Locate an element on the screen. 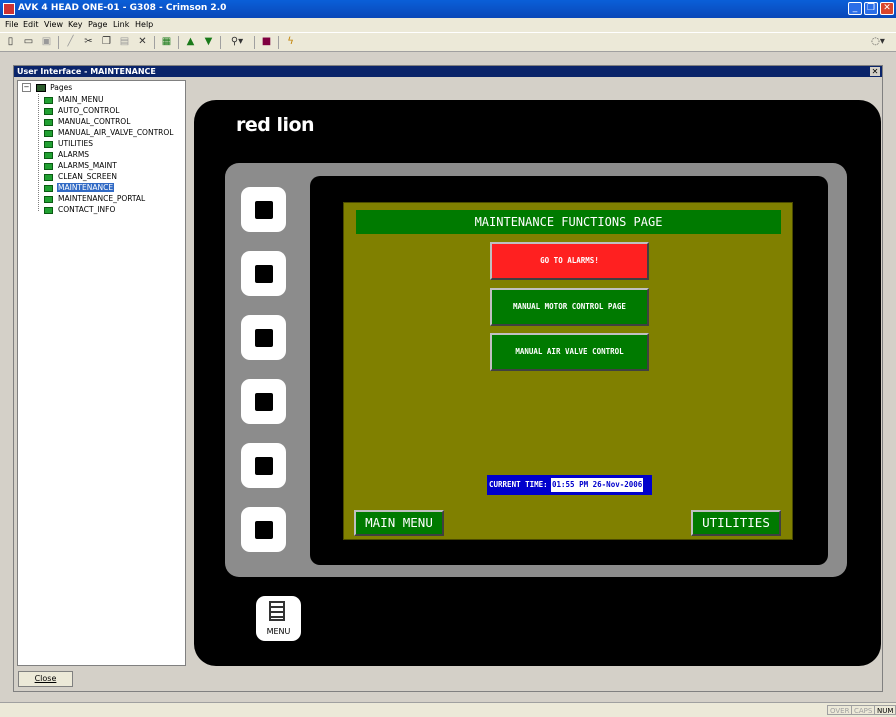 The width and height of the screenshot is (896, 717). delete-icon: ✕ is located at coordinates (142, 42).